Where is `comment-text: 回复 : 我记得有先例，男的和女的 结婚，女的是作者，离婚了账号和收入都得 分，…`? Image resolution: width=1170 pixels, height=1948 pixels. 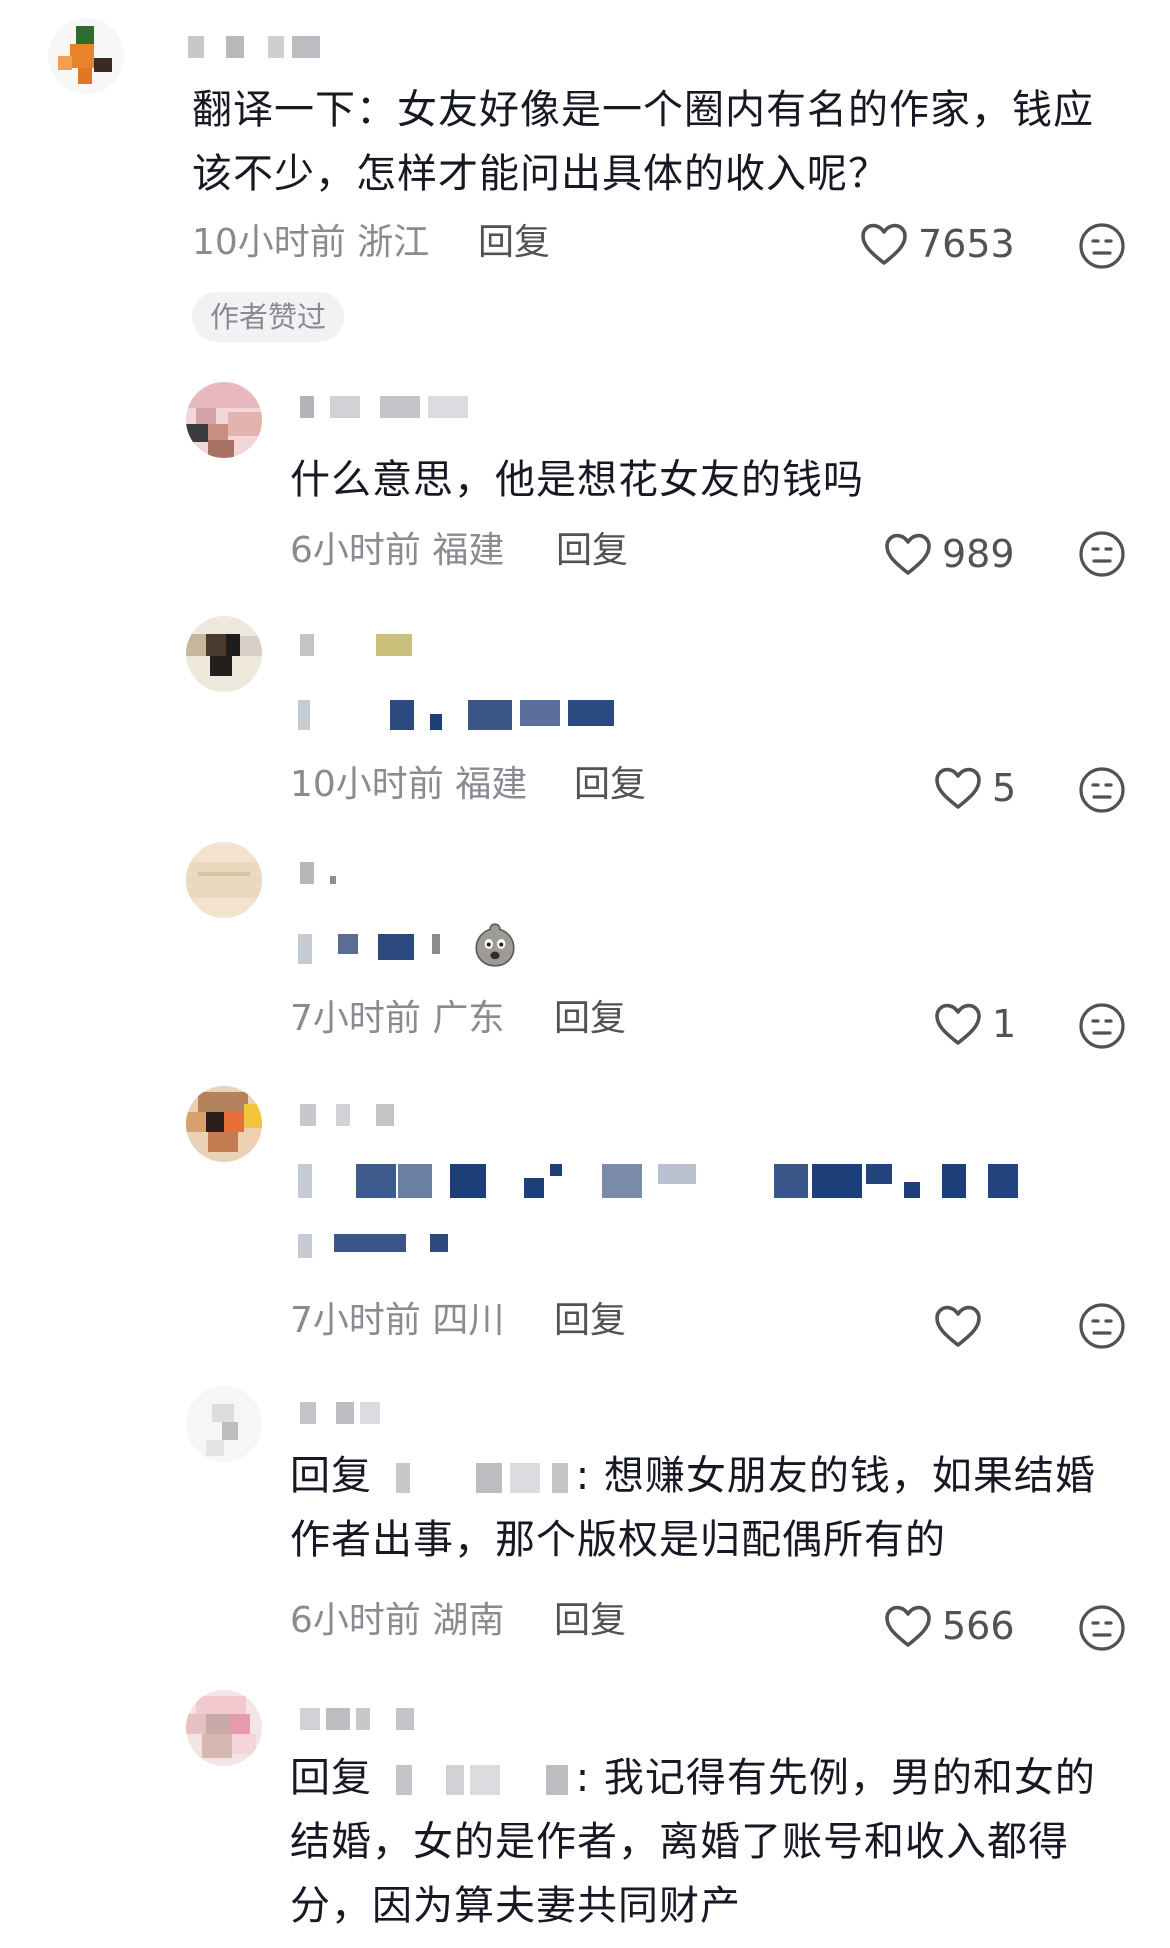
comment-text: 回复 : 我记得有先例，男的和女的 结婚，女的是作者，离婚了账号和收入都得 分，… is located at coordinates (720, 1842).